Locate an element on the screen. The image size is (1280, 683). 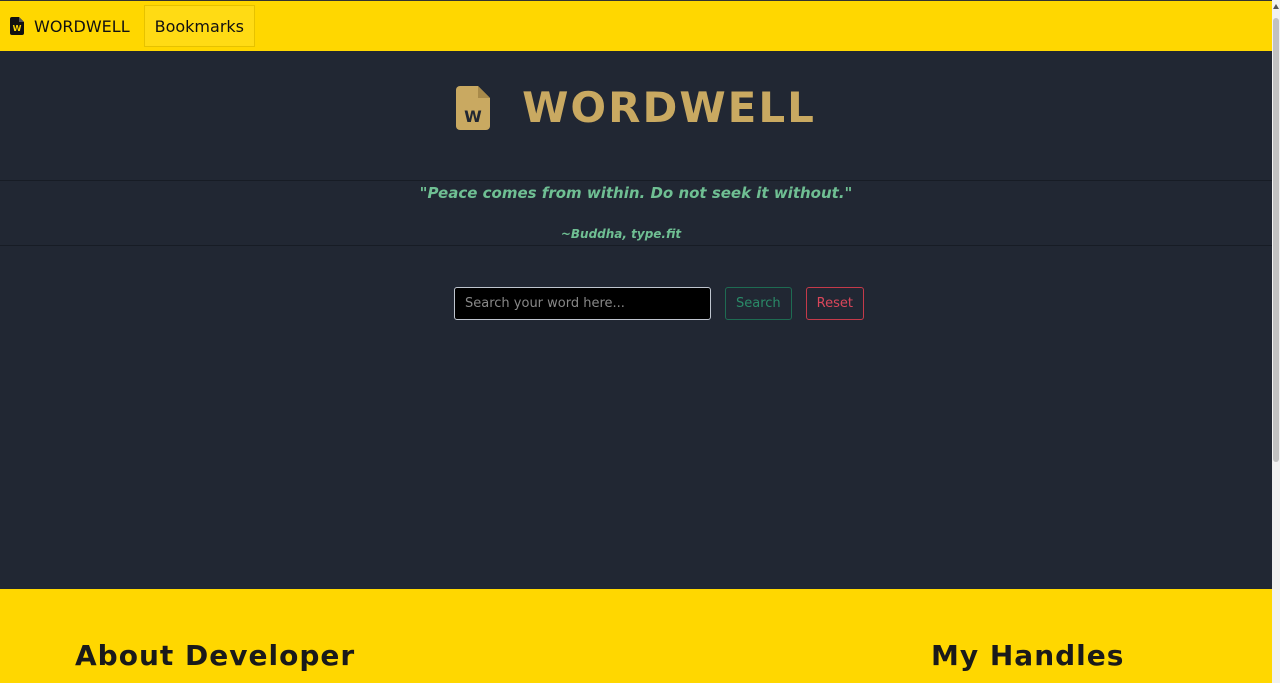
search-input is located at coordinates (582, 303).